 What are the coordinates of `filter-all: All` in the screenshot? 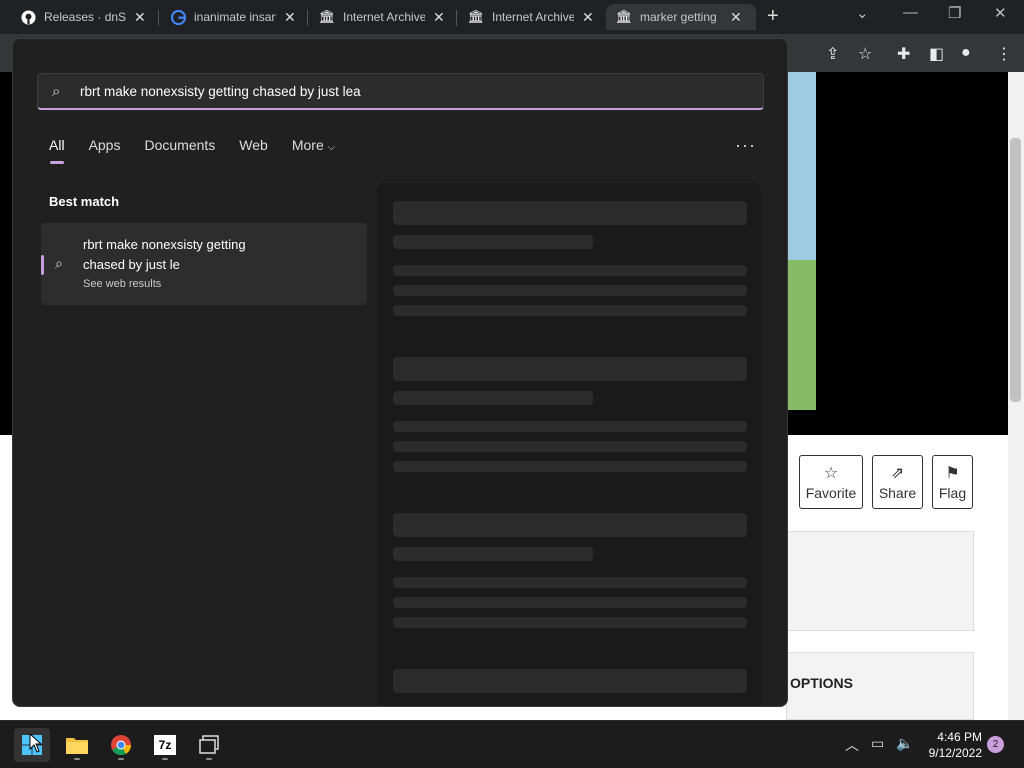 It's located at (57, 150).